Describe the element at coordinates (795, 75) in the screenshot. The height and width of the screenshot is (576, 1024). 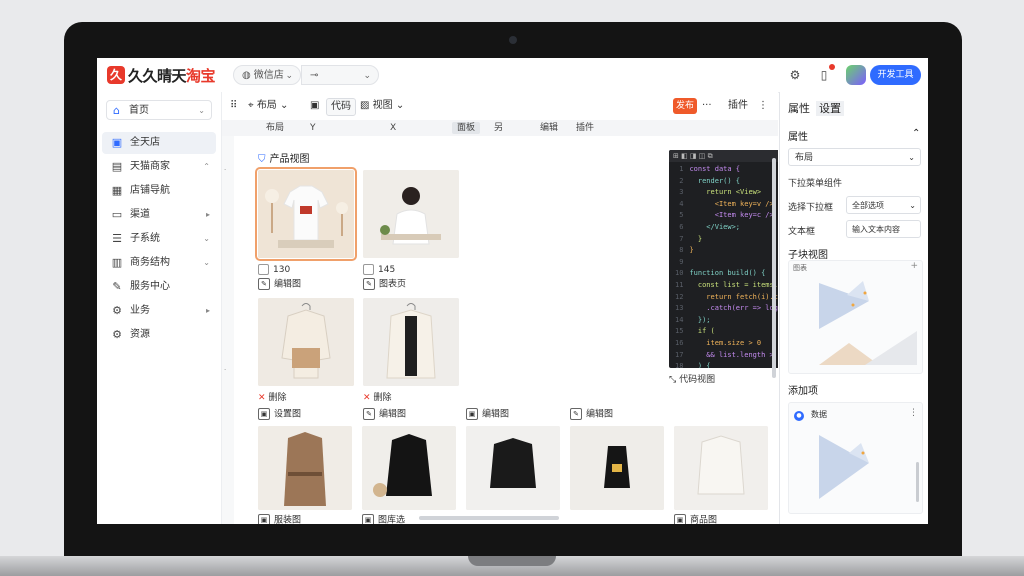
I see `settings-icon: ⚙` at that location.